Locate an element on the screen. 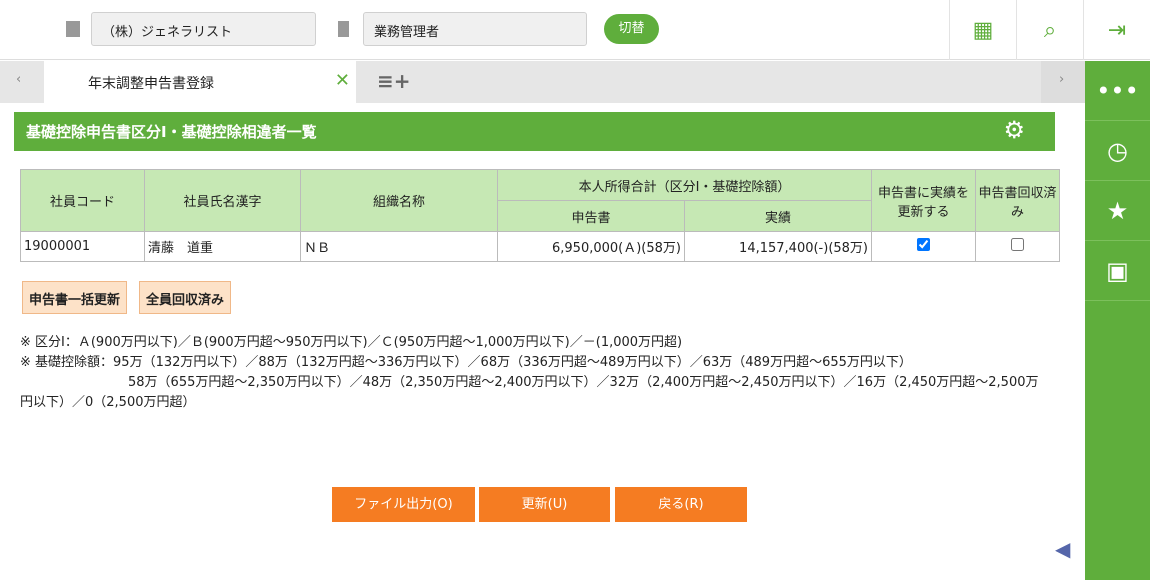  header-org: 組織名称 is located at coordinates (399, 200).